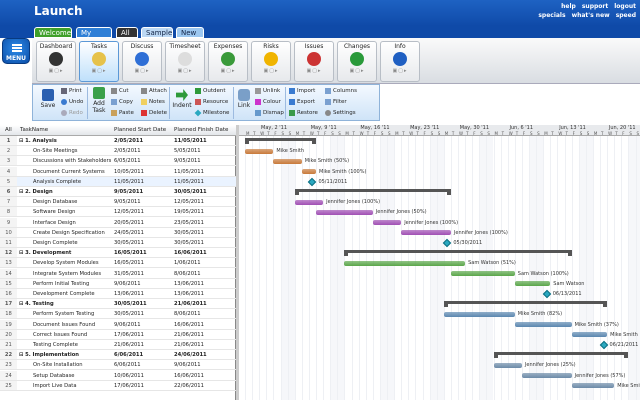 This screenshot has height=400, width=640. I want to click on module-tab-dashboard: Dashboard ▣▢▸, so click(56, 61).